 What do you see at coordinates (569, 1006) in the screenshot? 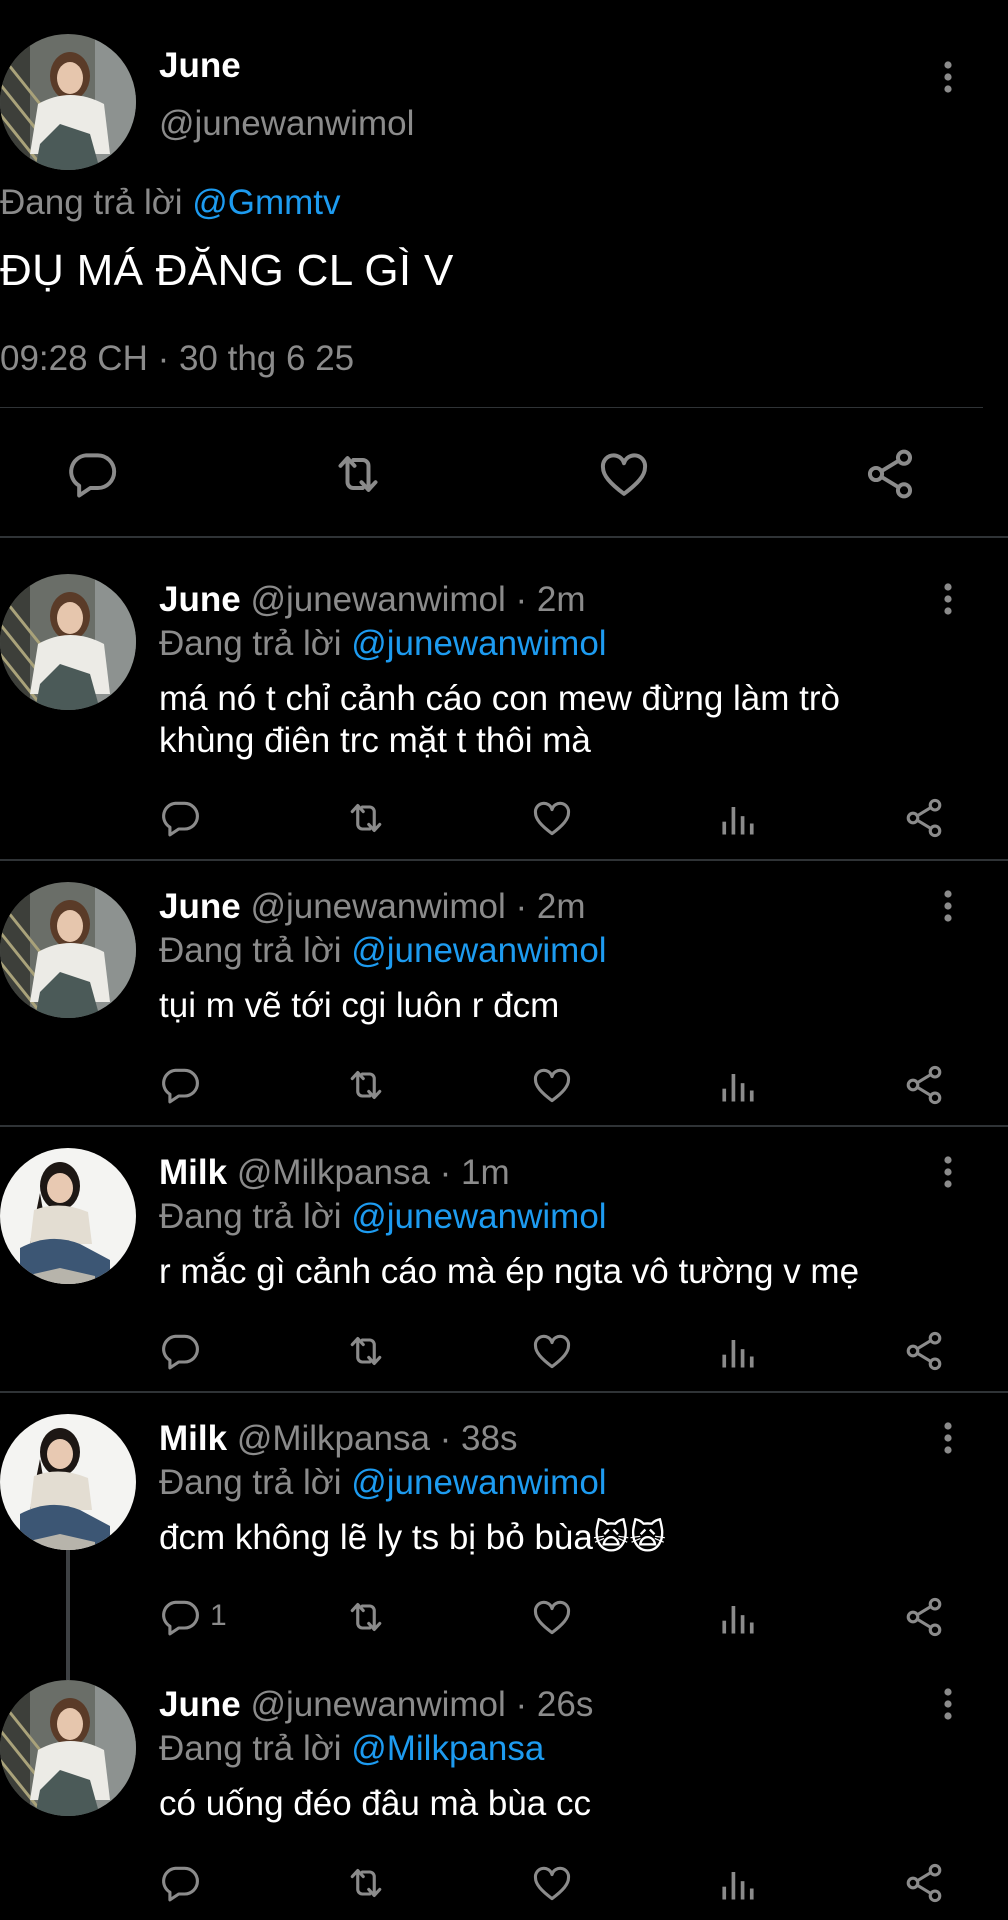
I see `tweet-text: tụi m vẽ tới cgi luôn r đcm` at bounding box center [569, 1006].